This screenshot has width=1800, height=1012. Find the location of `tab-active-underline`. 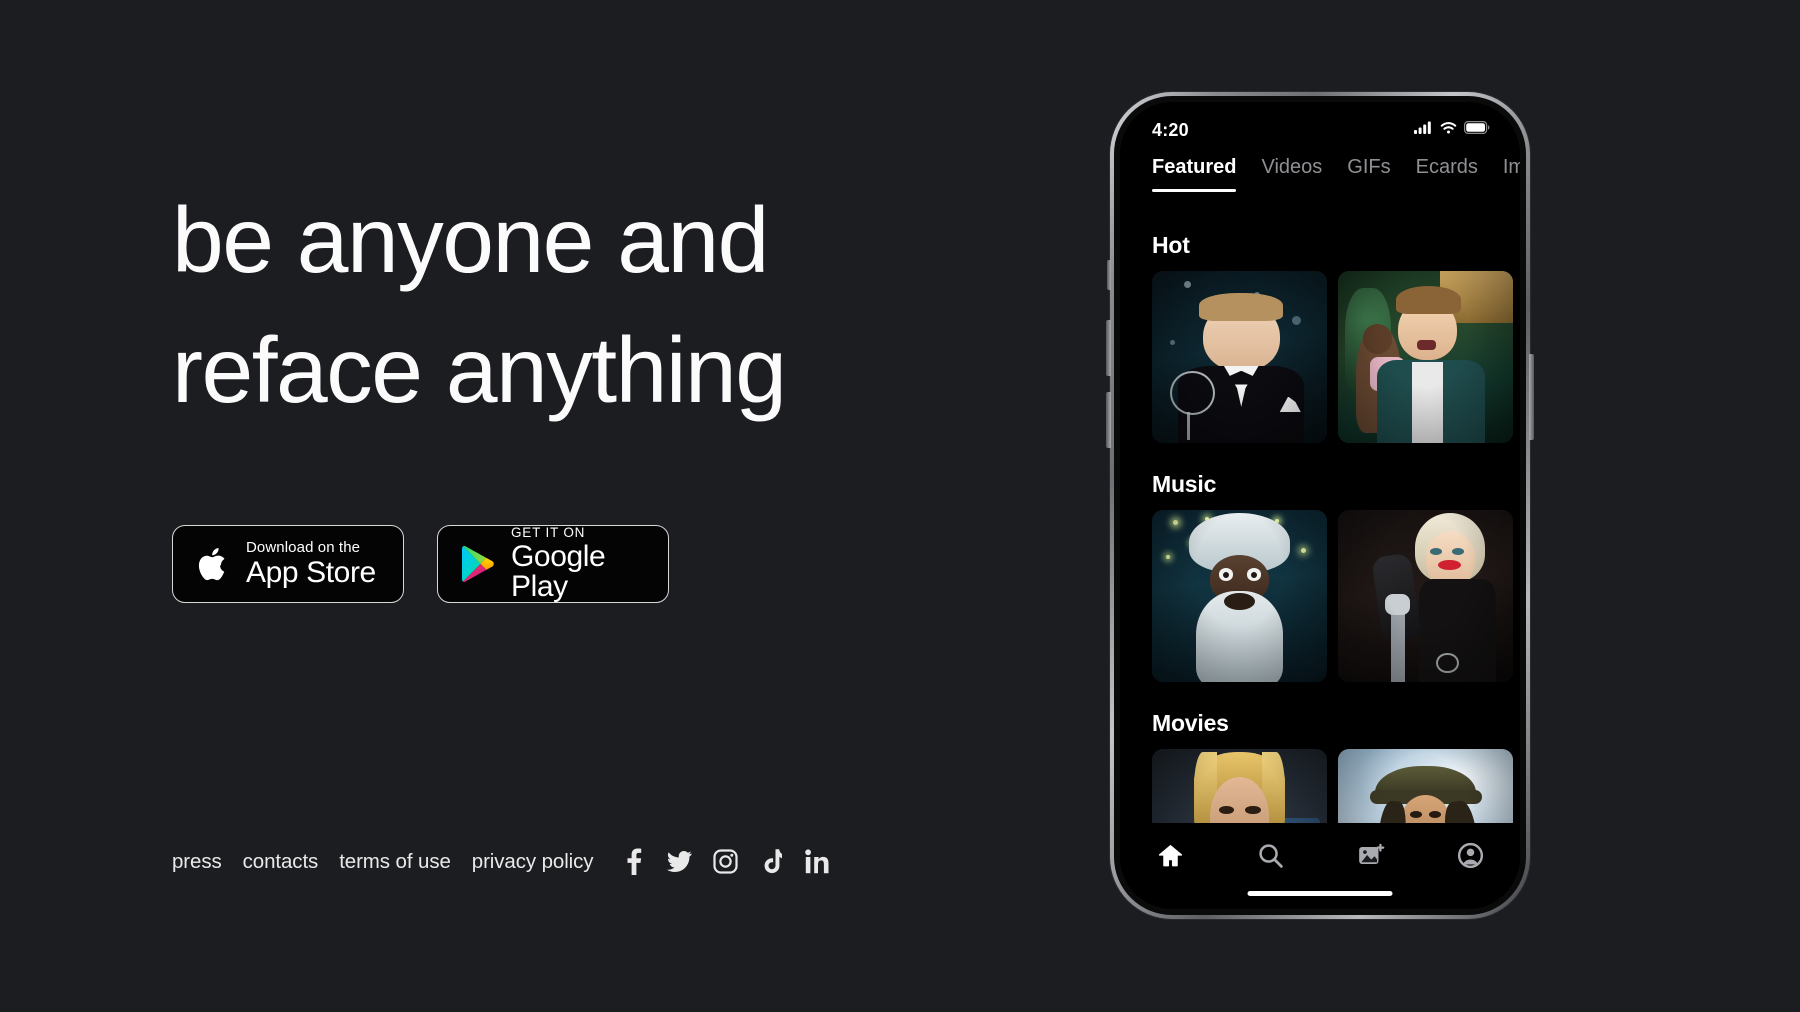

tab-active-underline is located at coordinates (1194, 190).